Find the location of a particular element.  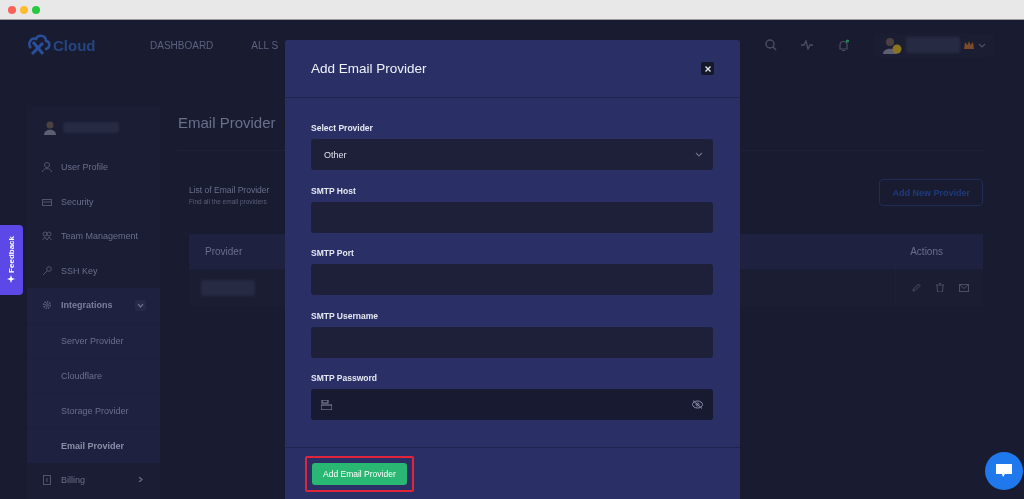

document-icon is located at coordinates (47, 479).